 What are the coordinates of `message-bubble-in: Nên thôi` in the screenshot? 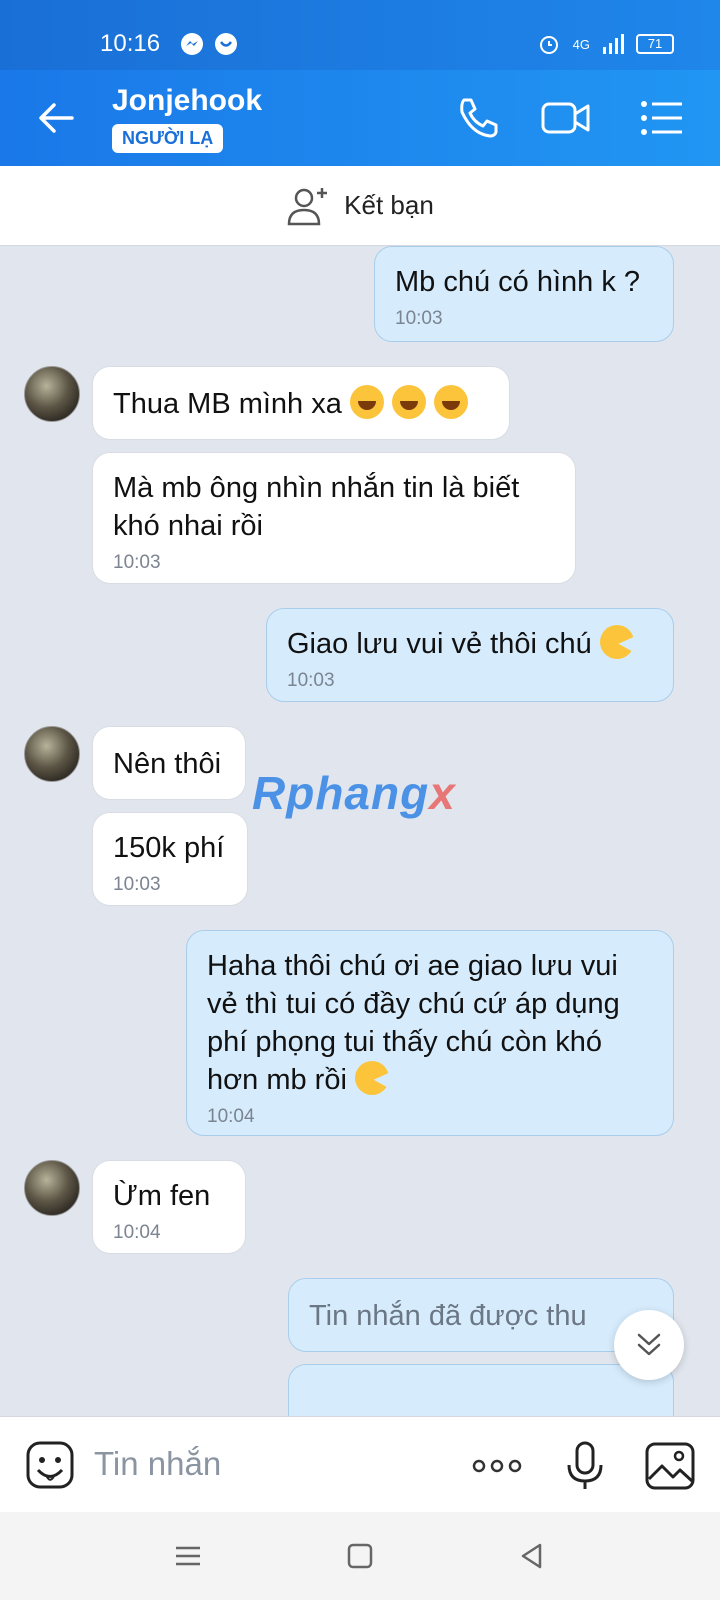 It's located at (169, 763).